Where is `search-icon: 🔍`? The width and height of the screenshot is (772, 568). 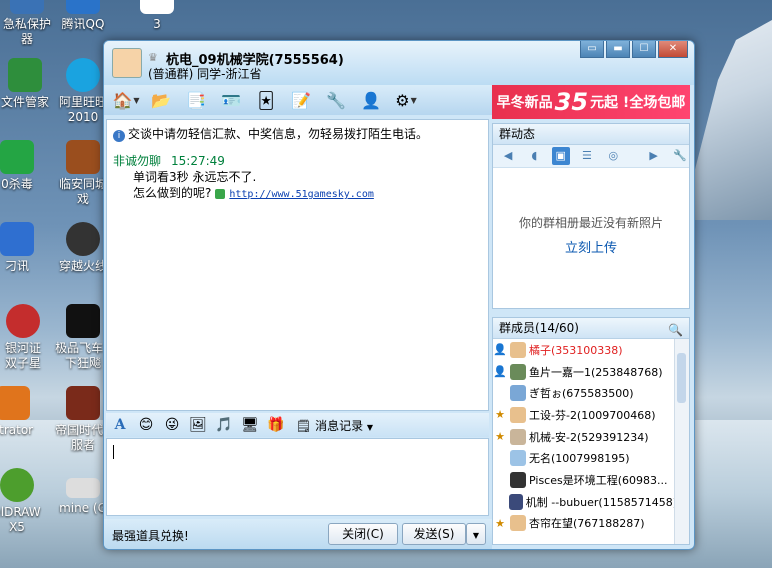 search-icon: 🔍 is located at coordinates (675, 330).